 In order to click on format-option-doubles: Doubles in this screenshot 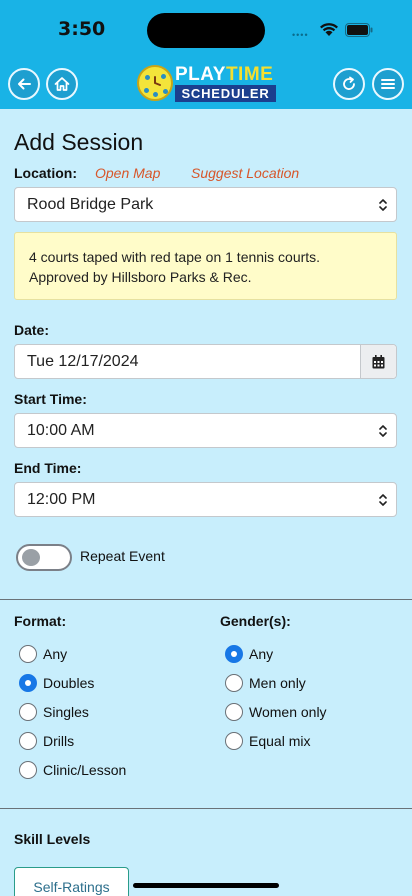, I will do `click(56, 683)`.